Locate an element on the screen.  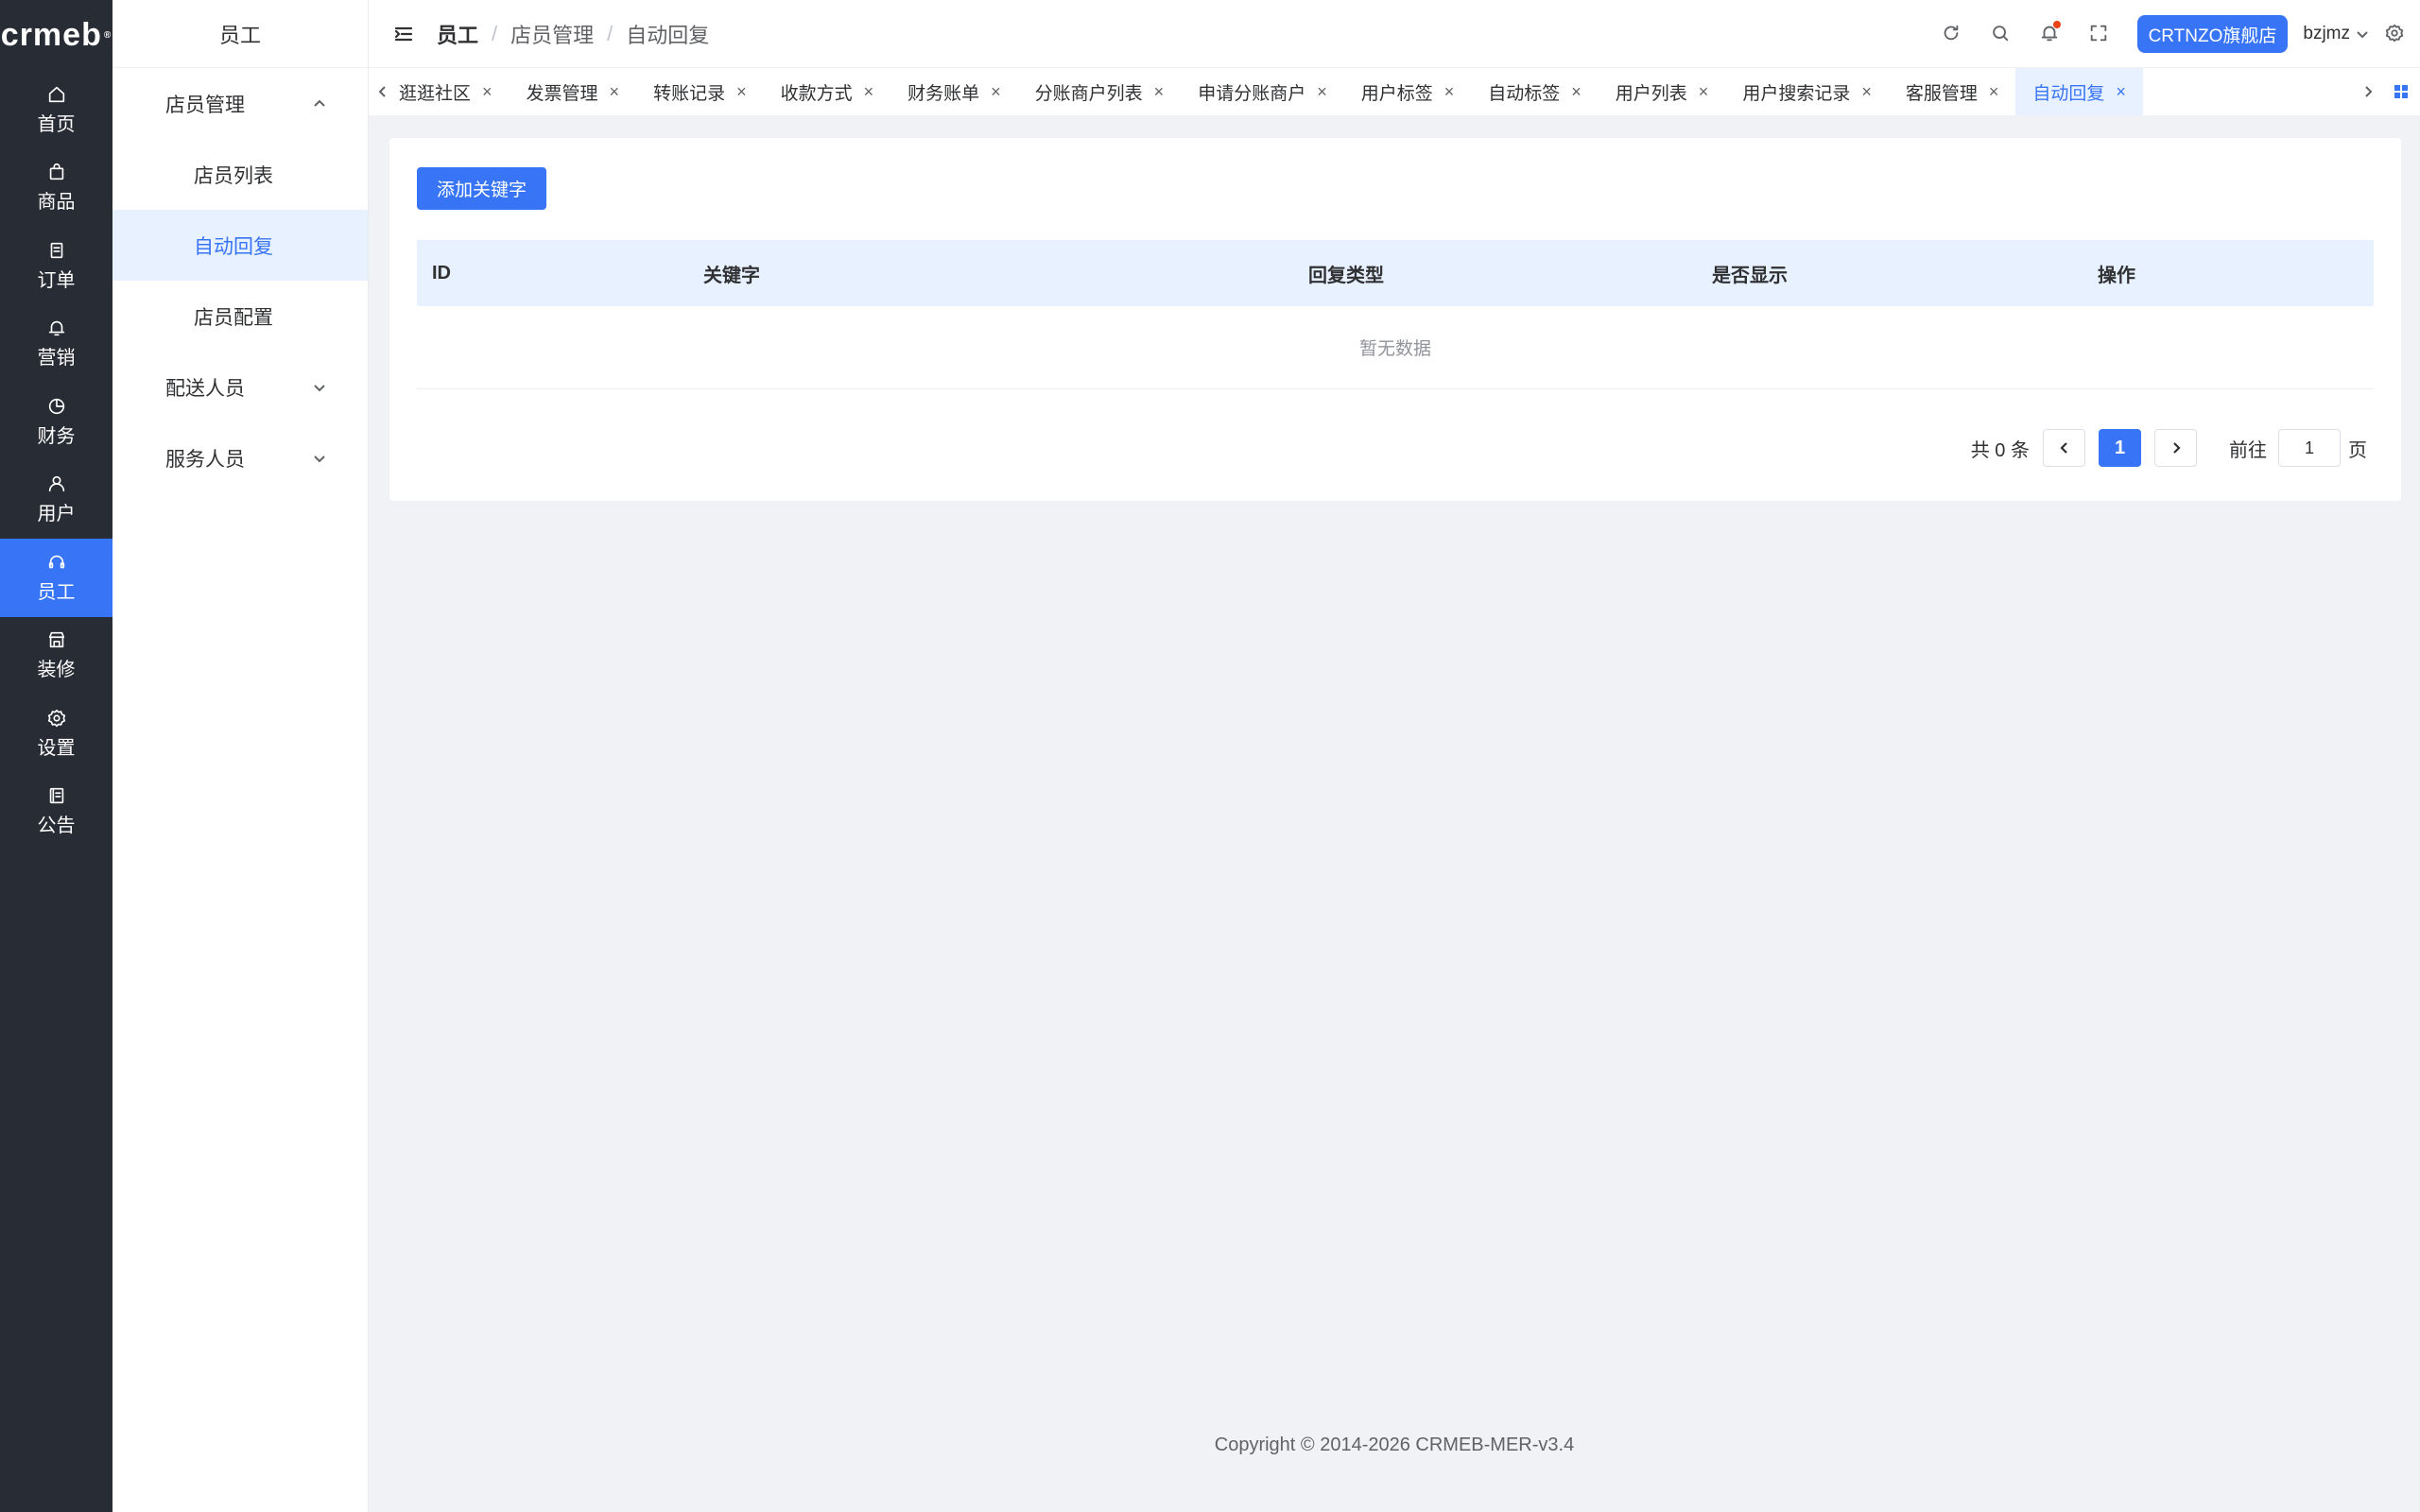
breadcrumb-item: 店员管理 is located at coordinates (552, 34).